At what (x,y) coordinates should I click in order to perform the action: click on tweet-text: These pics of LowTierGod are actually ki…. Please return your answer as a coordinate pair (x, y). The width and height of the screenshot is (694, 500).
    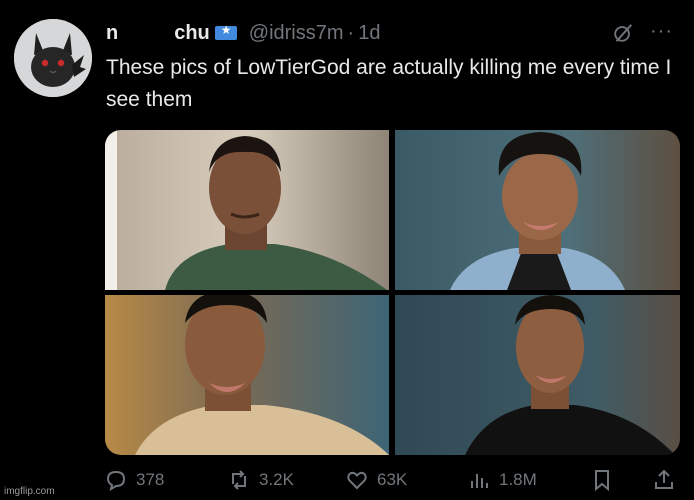
    Looking at the image, I should click on (389, 83).